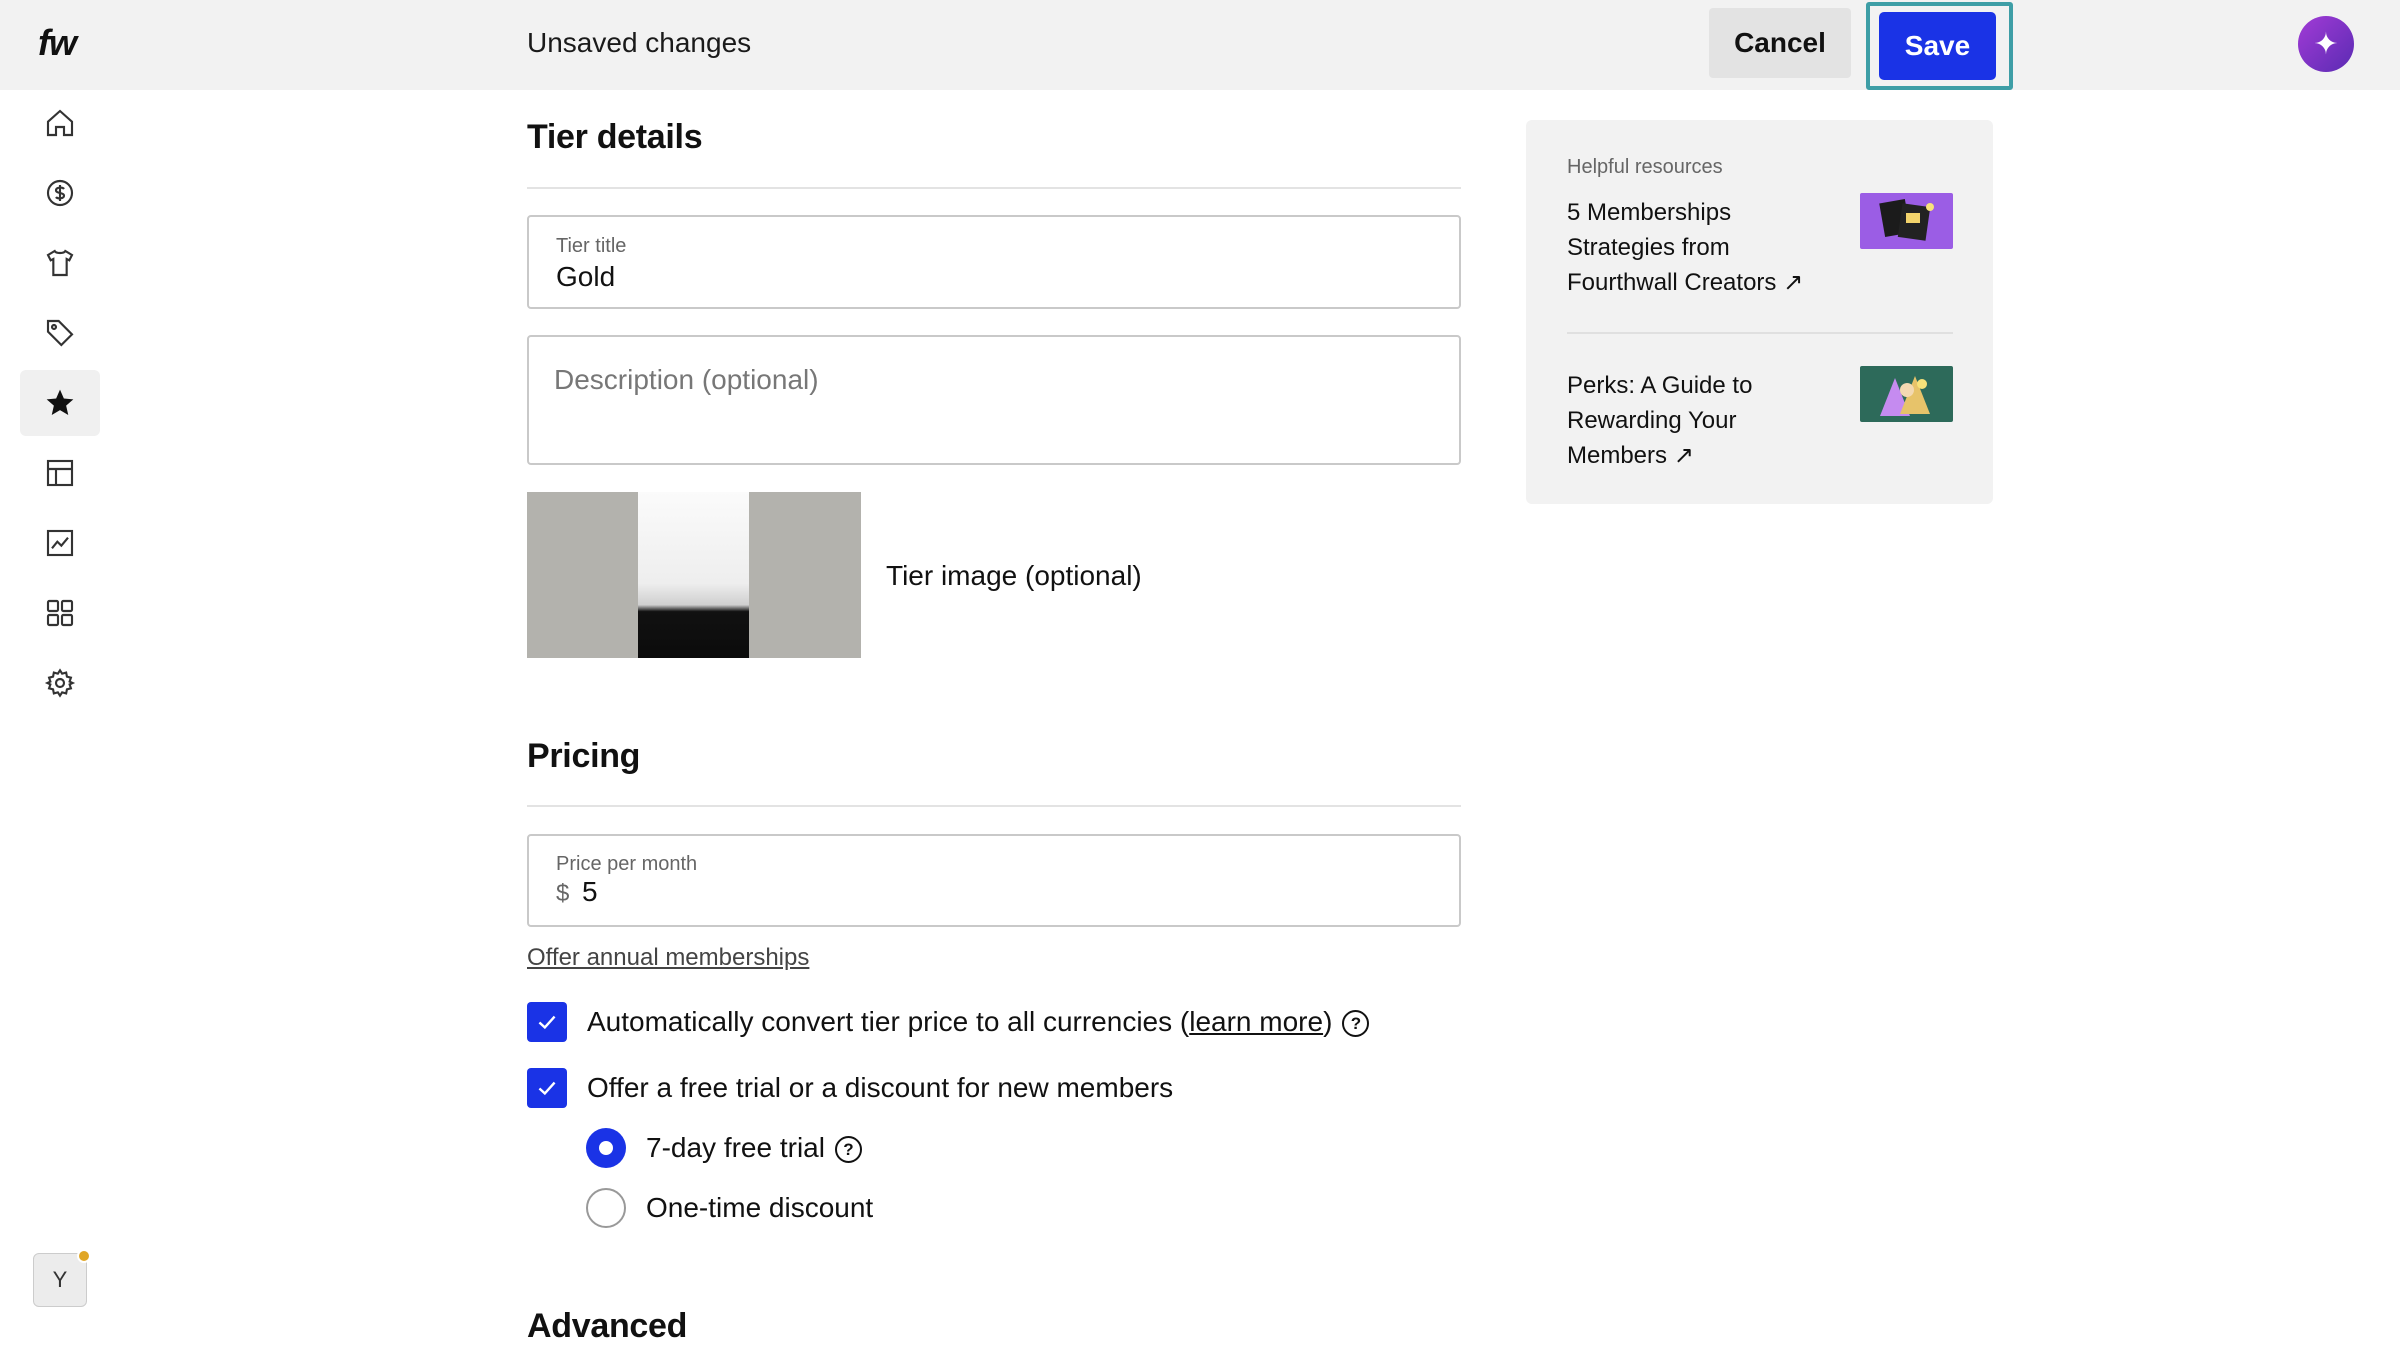 This screenshot has height=1347, width=2400. I want to click on gear-icon, so click(60, 683).